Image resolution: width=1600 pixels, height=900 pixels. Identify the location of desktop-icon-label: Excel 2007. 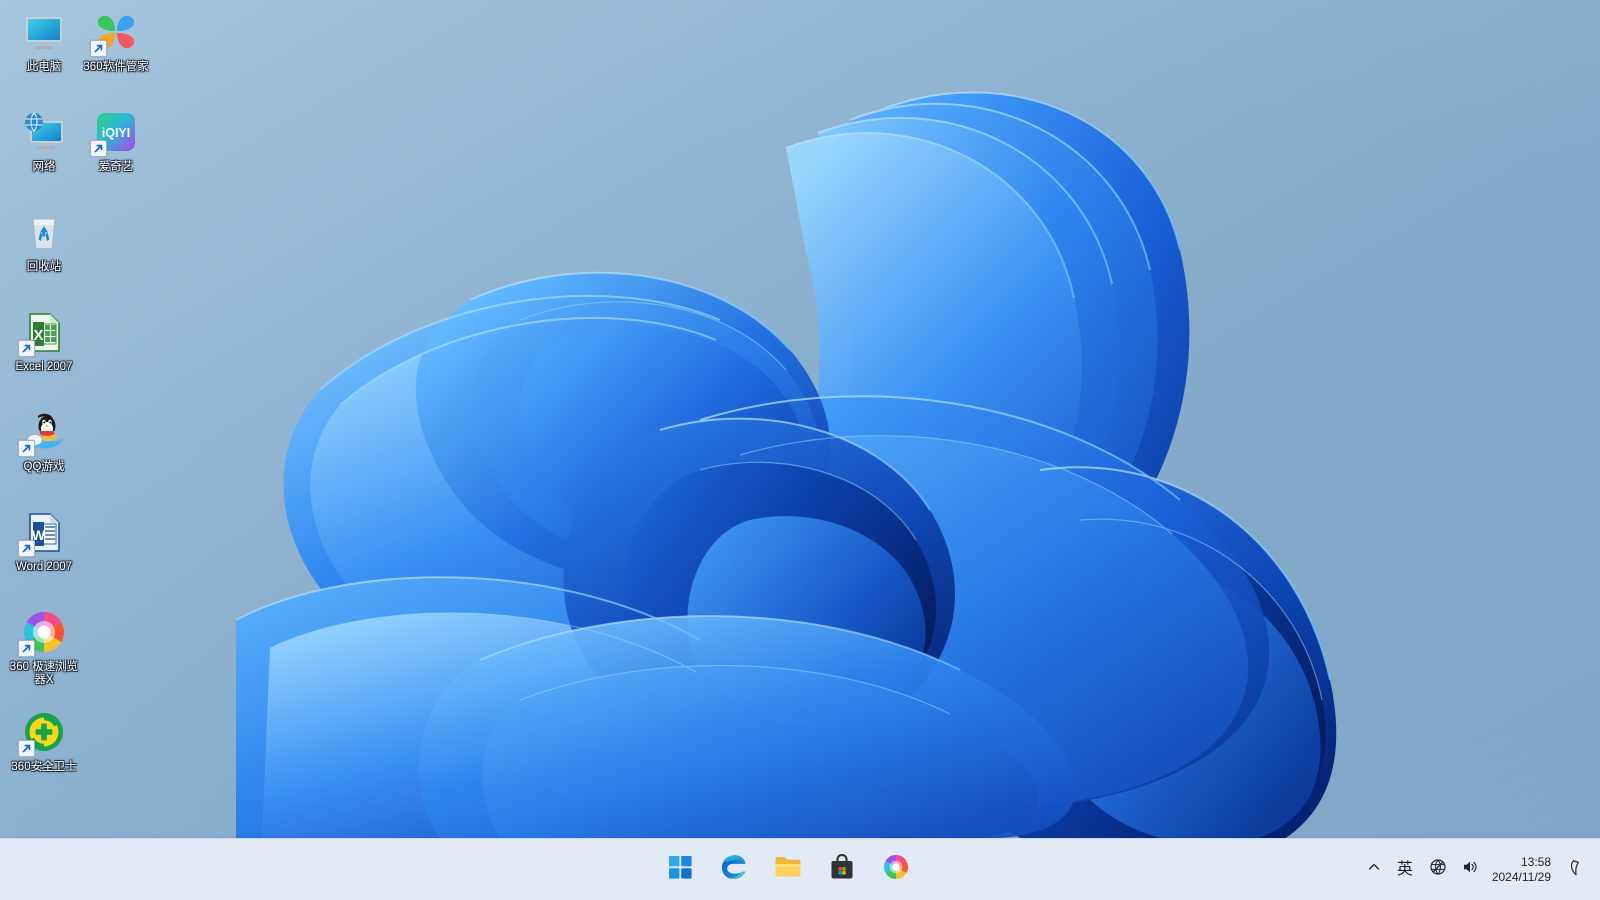
(44, 367).